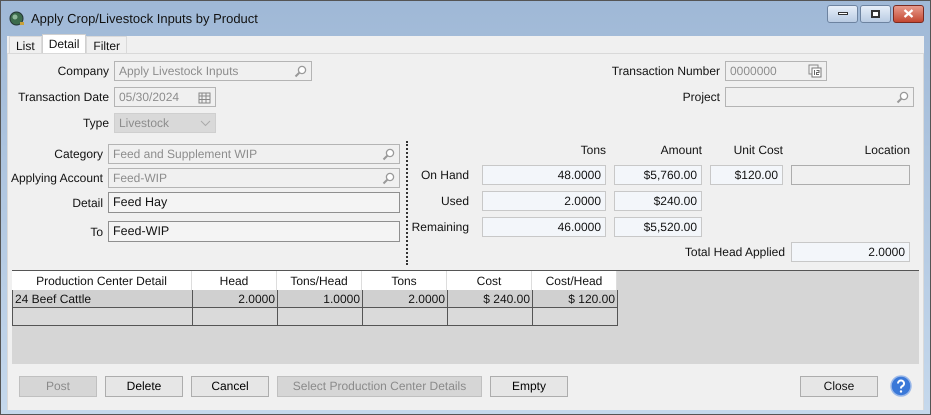  What do you see at coordinates (529, 386) in the screenshot?
I see `action-button: Empty` at bounding box center [529, 386].